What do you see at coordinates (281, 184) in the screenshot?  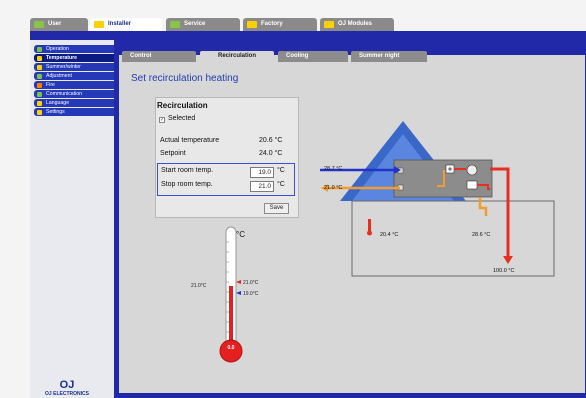 I see `stop-temp-unit: °C` at bounding box center [281, 184].